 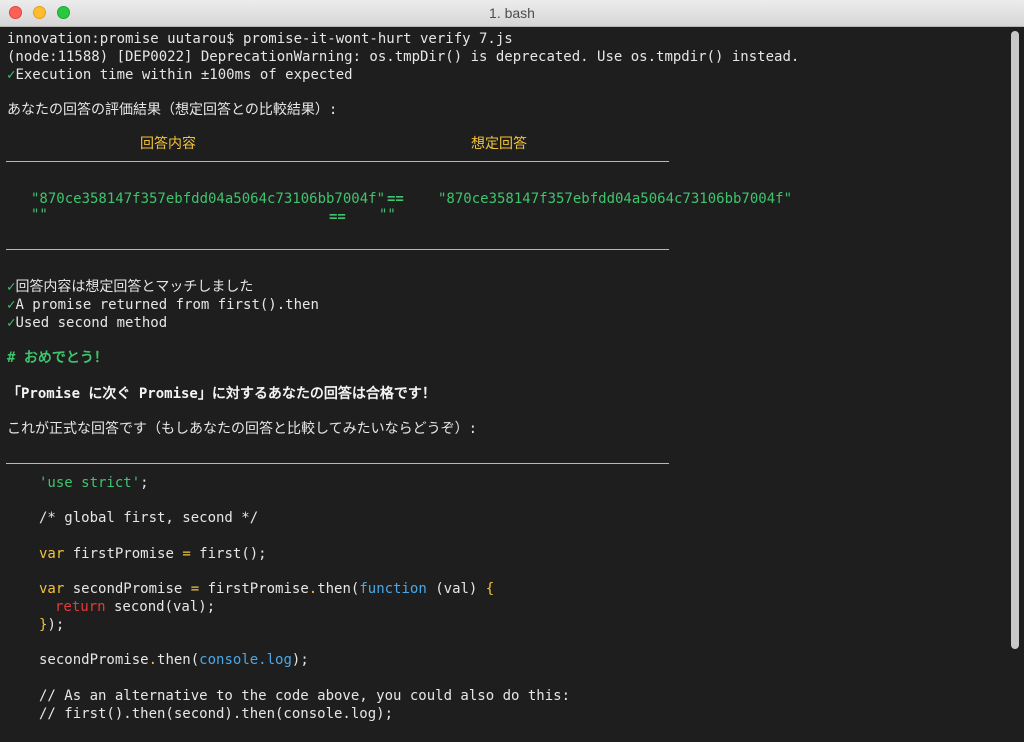 I want to click on result-line: ✓Used second method, so click(x=87, y=323).